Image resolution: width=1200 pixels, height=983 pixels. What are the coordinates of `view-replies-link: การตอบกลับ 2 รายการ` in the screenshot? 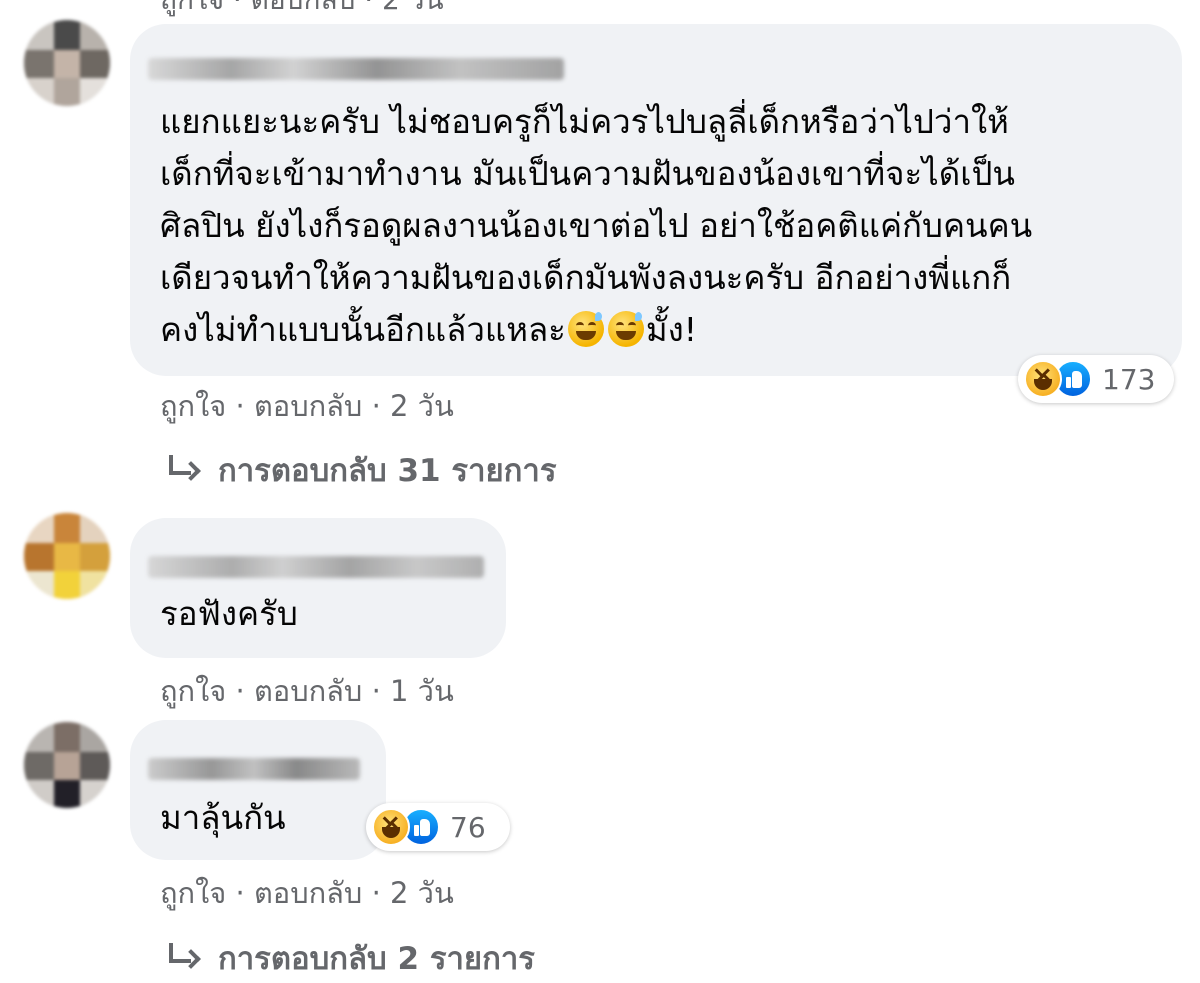 It's located at (350, 958).